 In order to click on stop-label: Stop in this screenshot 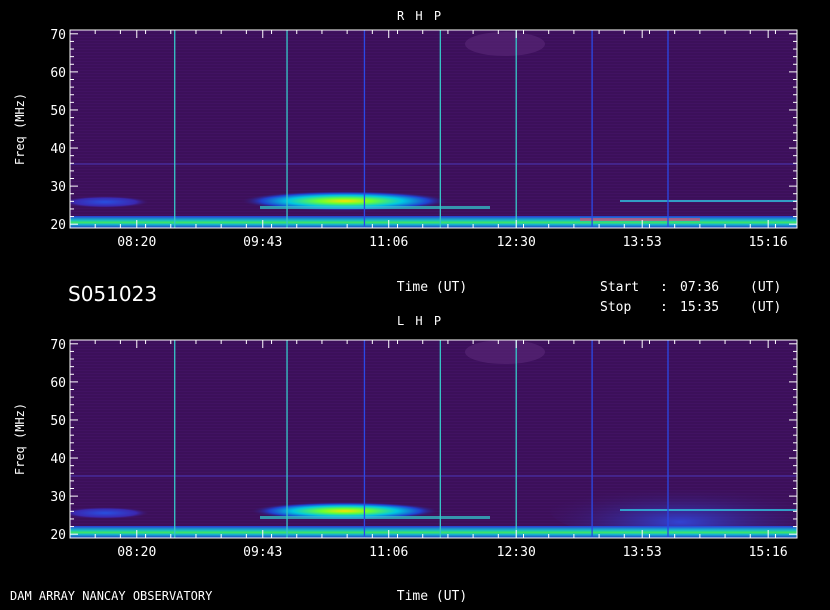, I will do `click(615, 307)`.